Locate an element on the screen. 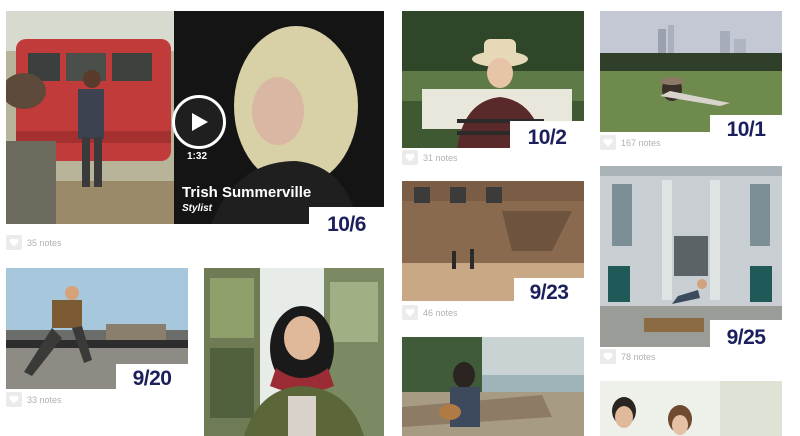 The width and height of the screenshot is (800, 436). post-building-jump: 9/25 78 notes is located at coordinates (691, 265).